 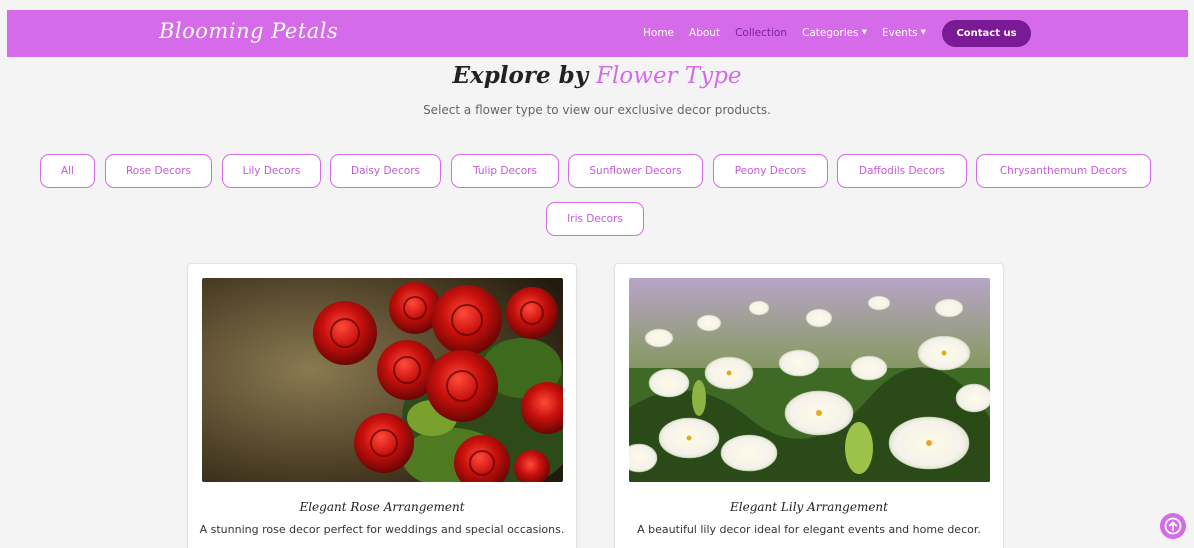 I want to click on product-image-lilies, so click(x=809, y=380).